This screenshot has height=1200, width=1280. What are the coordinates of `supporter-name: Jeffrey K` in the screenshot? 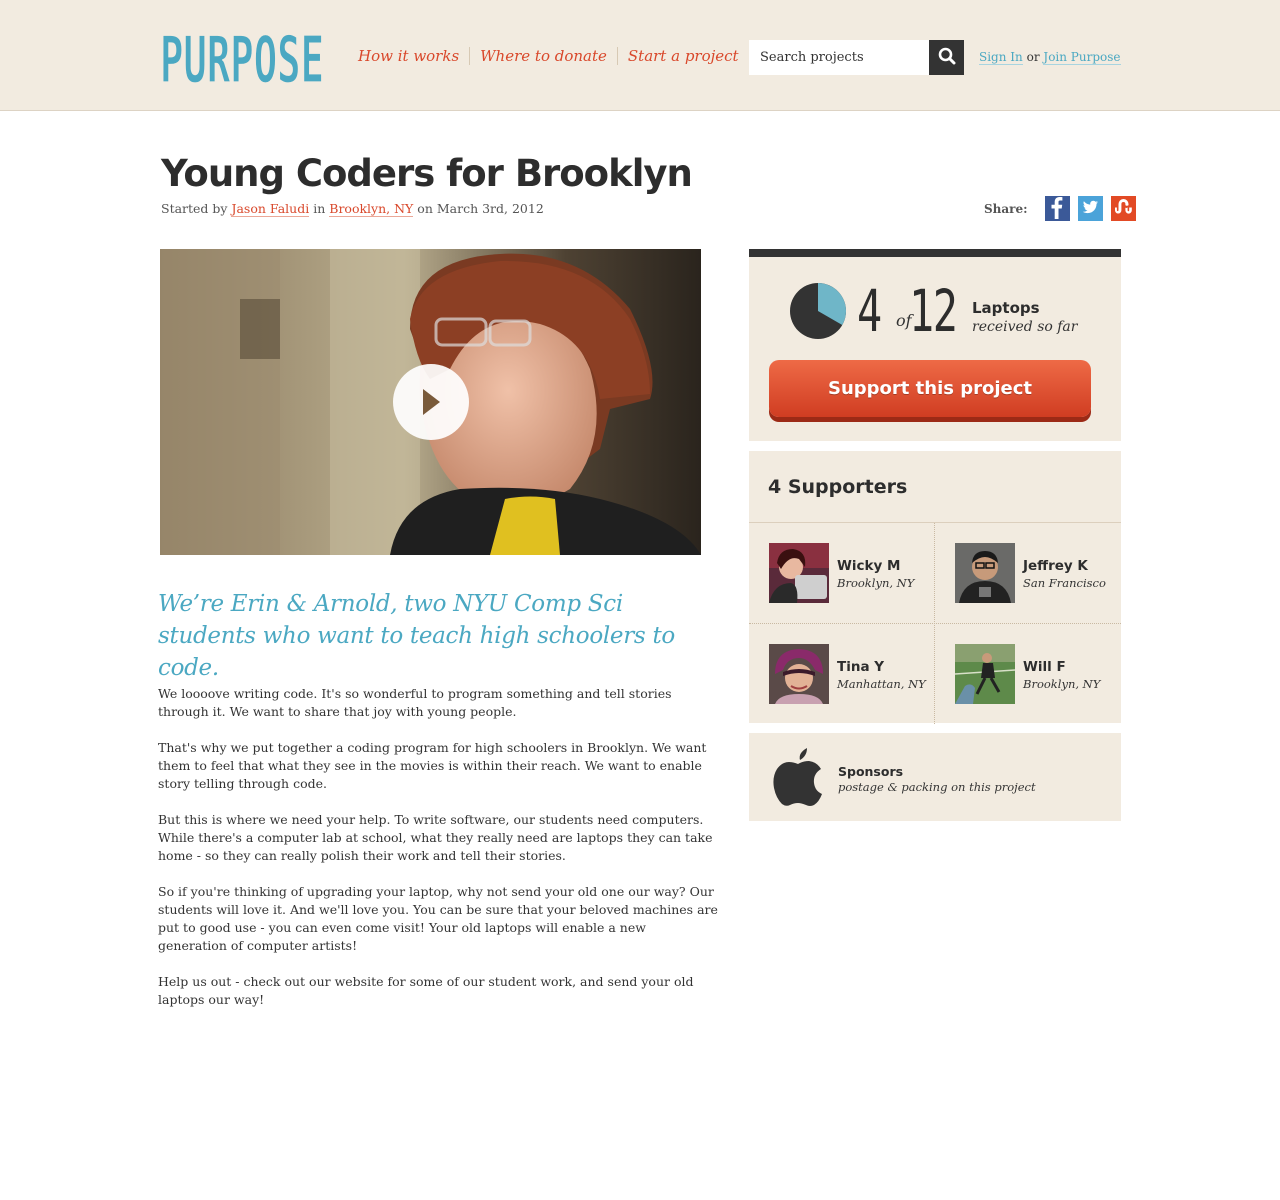 It's located at (1055, 566).